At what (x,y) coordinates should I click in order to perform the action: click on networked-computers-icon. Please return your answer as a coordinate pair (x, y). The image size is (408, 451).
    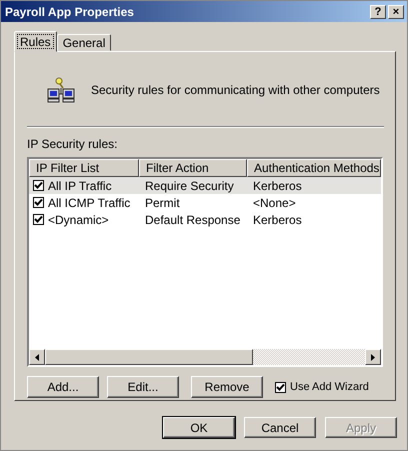
    Looking at the image, I should click on (61, 90).